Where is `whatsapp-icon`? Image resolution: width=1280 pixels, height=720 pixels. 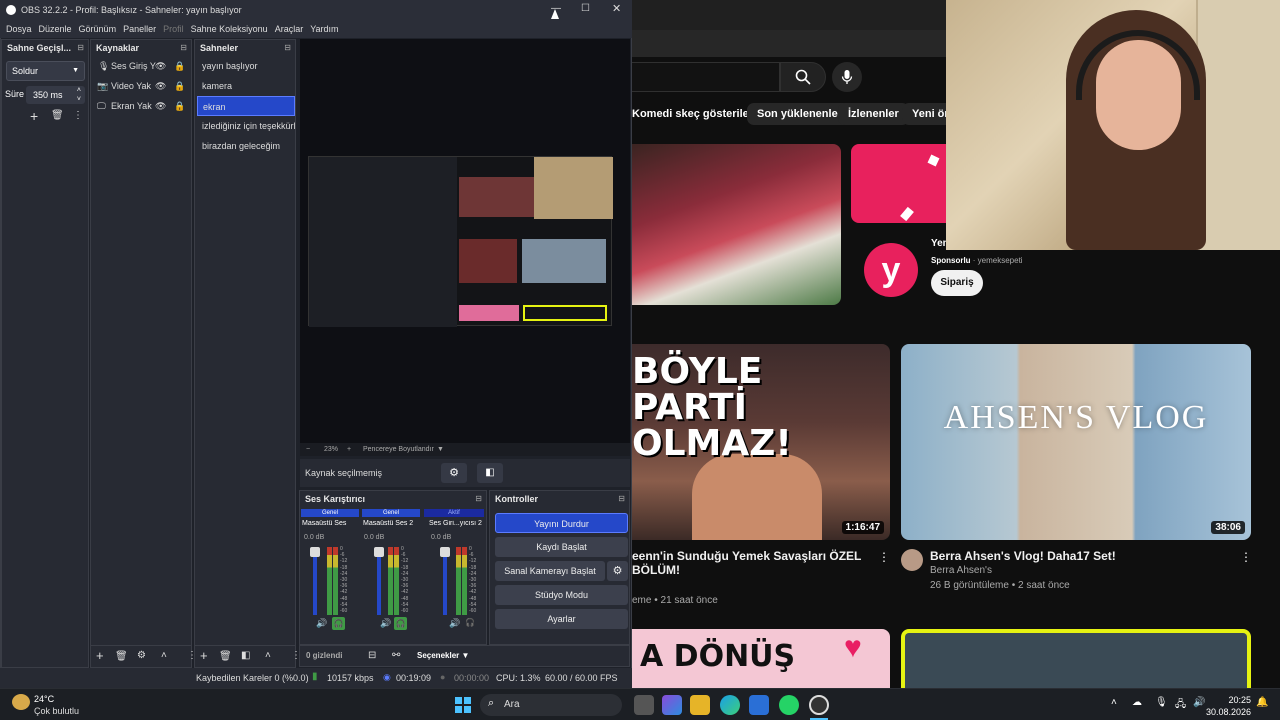 whatsapp-icon is located at coordinates (789, 705).